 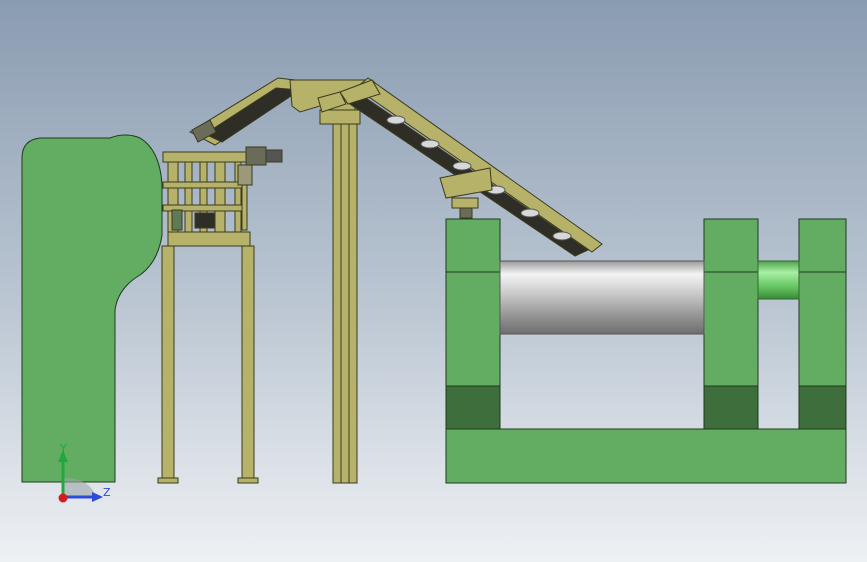 What do you see at coordinates (107, 492) in the screenshot?
I see `z-axis-label: Z` at bounding box center [107, 492].